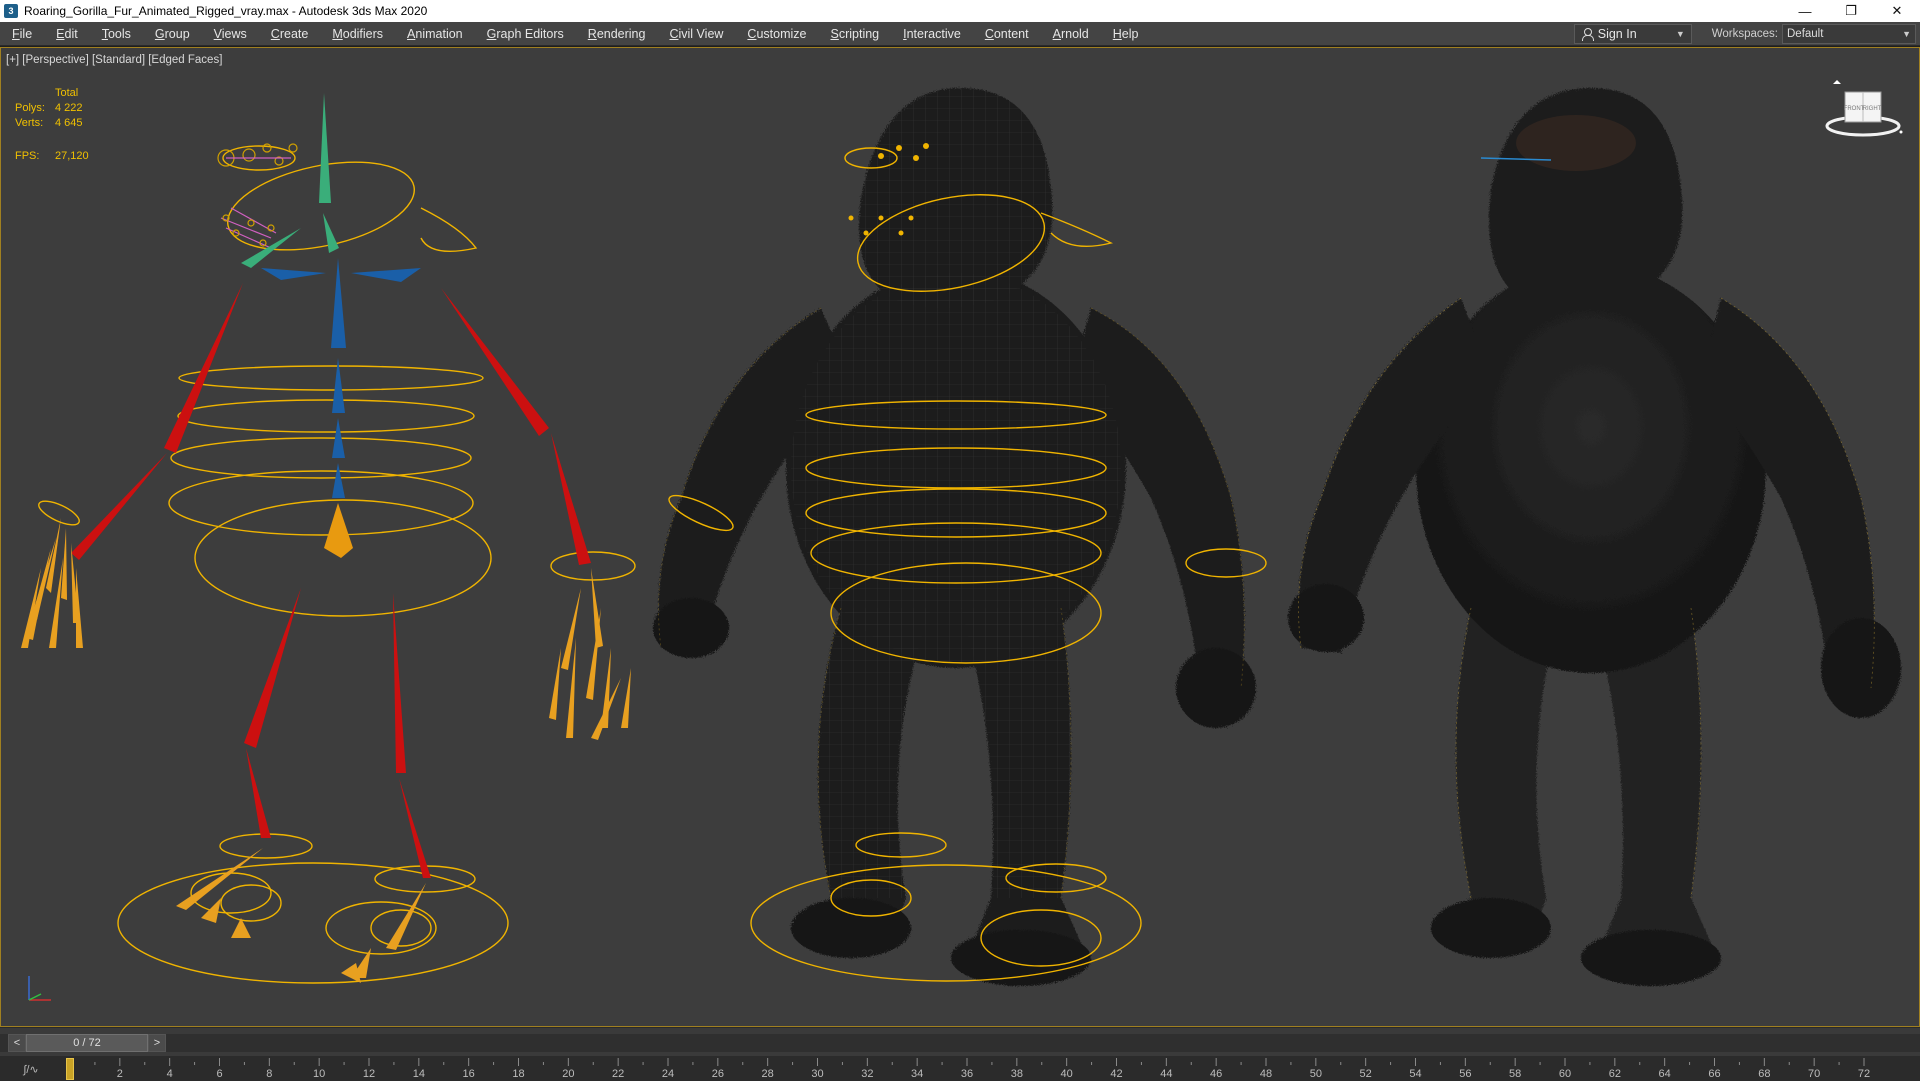 This screenshot has height=1081, width=1920. I want to click on prev-frame-button: <, so click(17, 1043).